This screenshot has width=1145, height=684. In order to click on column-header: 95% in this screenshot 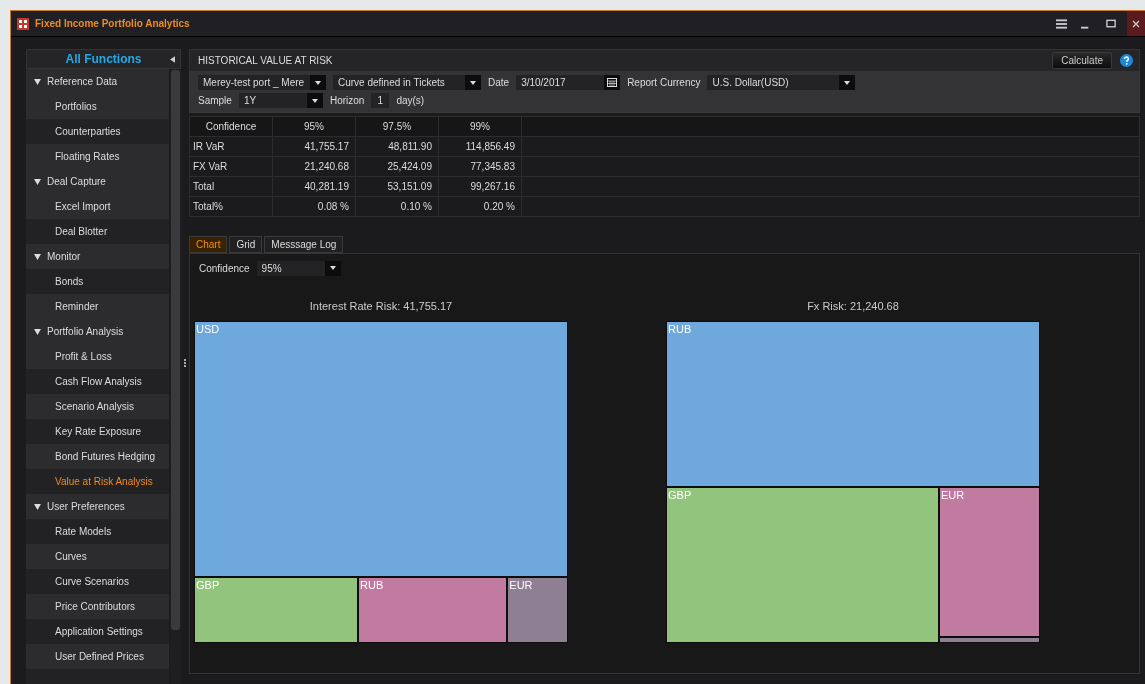, I will do `click(314, 126)`.